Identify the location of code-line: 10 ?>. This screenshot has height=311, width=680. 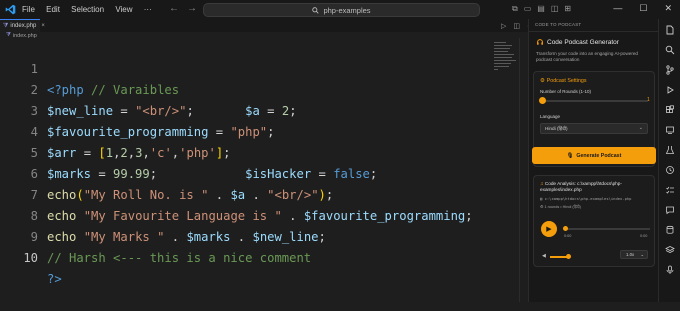
(30, 256).